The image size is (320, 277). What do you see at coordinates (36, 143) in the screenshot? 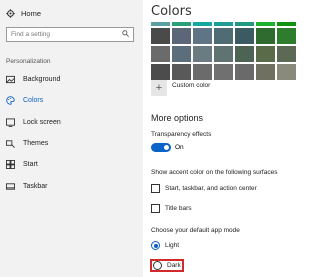
I see `sidebar-item-label: Themes` at bounding box center [36, 143].